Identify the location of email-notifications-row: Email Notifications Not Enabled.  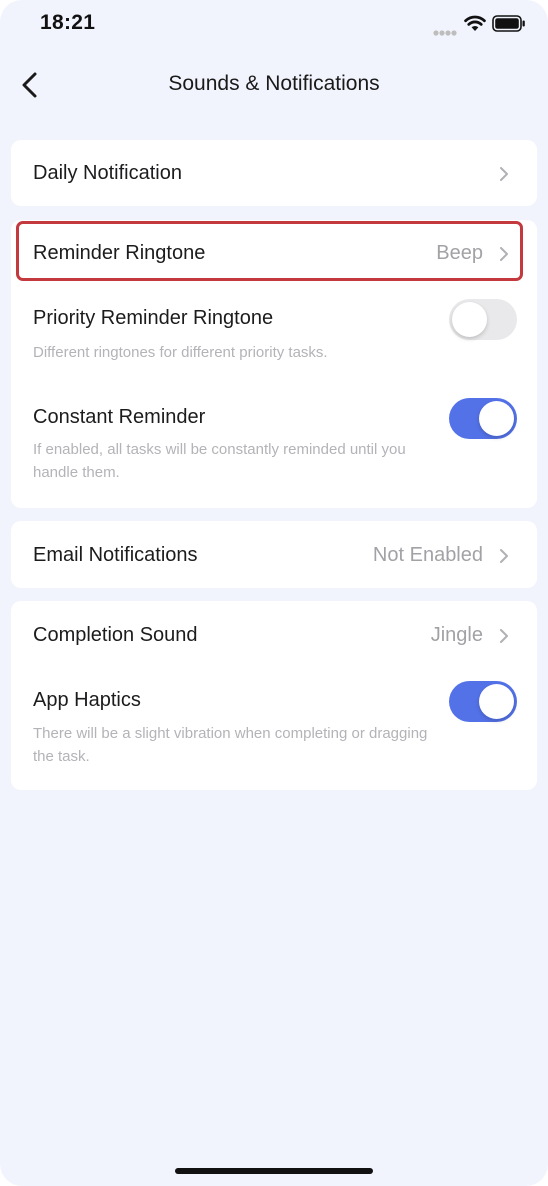
(274, 554).